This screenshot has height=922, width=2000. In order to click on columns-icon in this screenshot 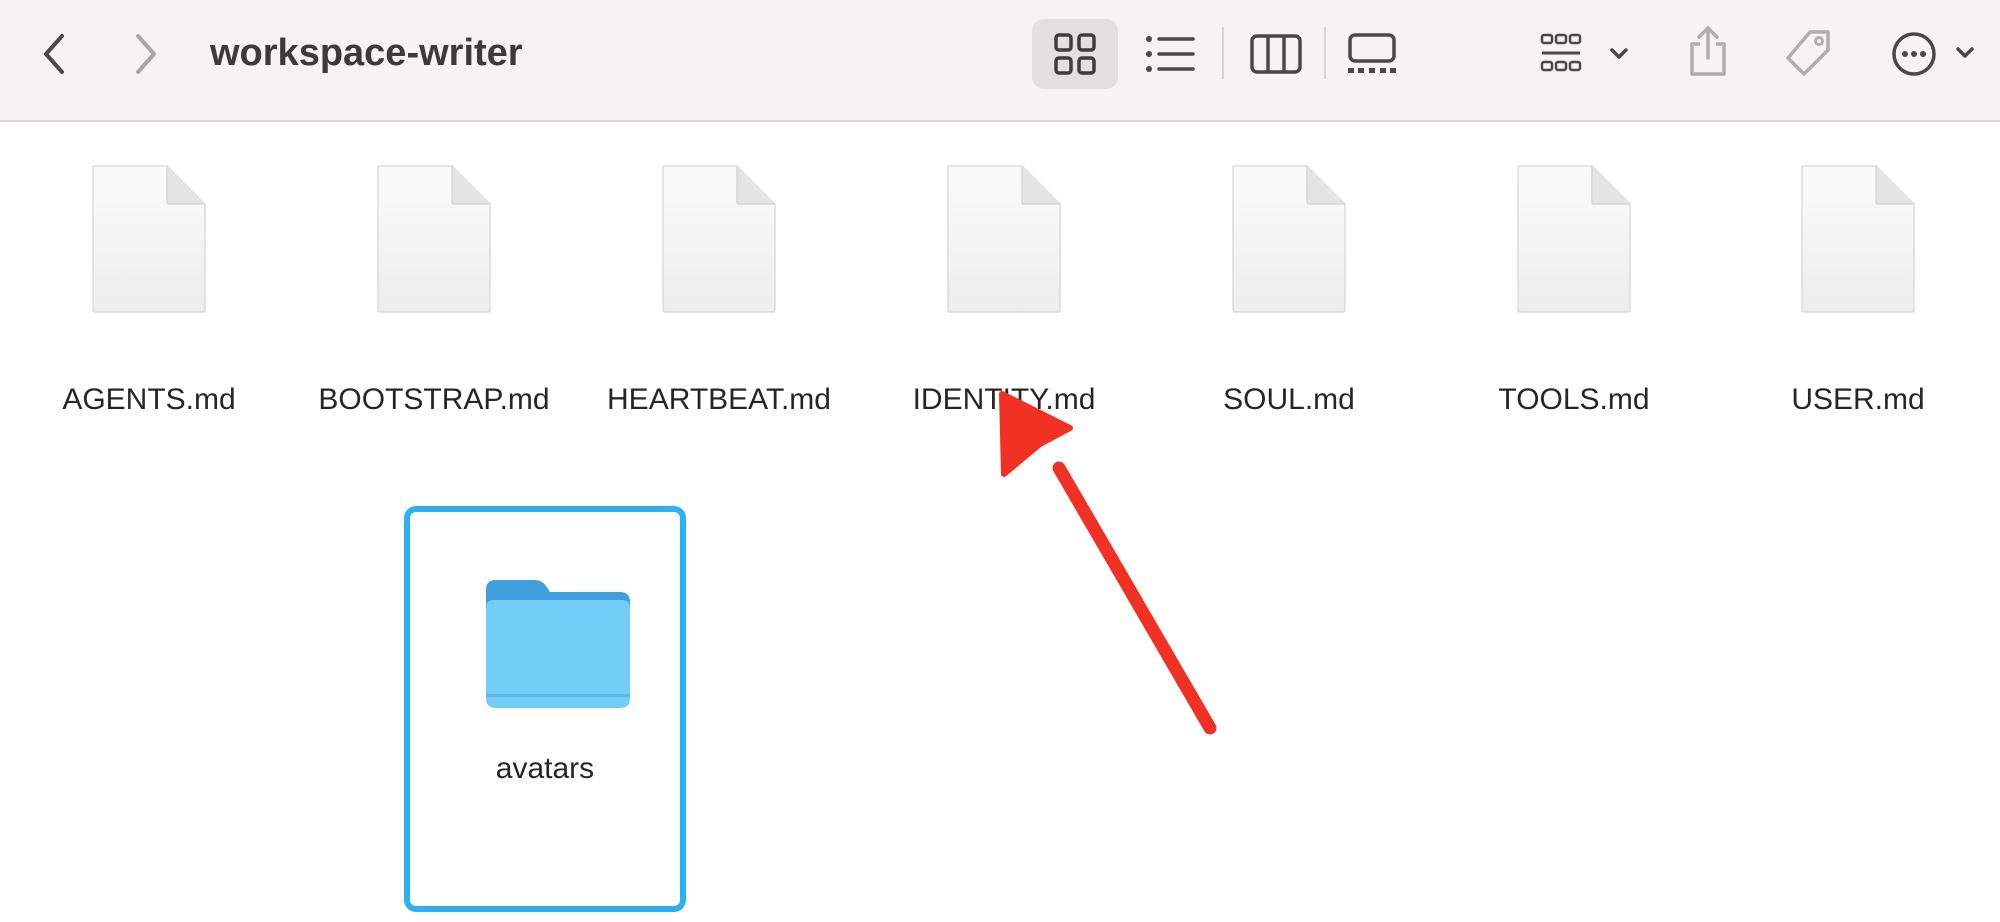, I will do `click(1276, 54)`.